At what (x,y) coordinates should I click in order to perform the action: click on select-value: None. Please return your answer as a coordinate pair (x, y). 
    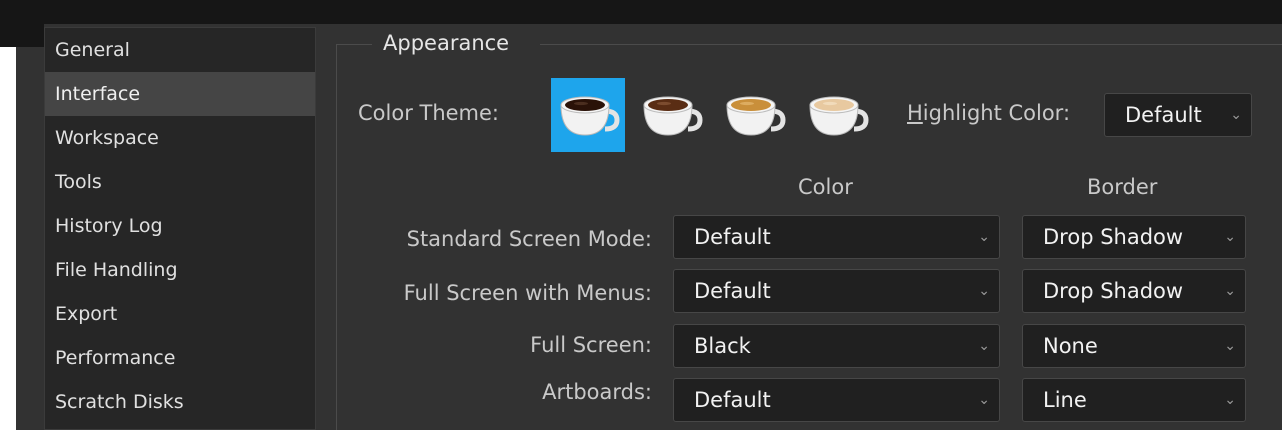
    Looking at the image, I should click on (1070, 346).